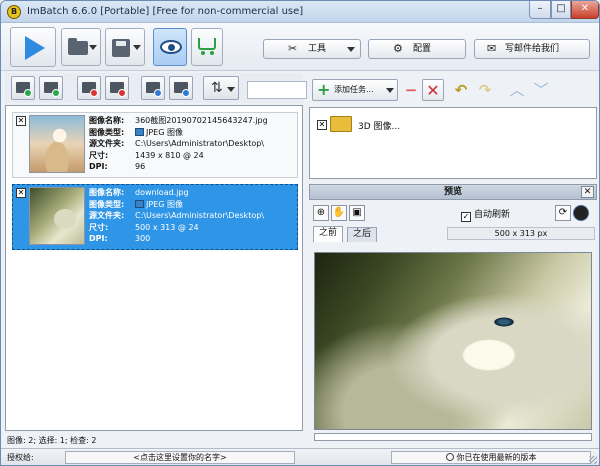 The width and height of the screenshot is (600, 466). What do you see at coordinates (181, 88) in the screenshot?
I see `move-image-down-button` at bounding box center [181, 88].